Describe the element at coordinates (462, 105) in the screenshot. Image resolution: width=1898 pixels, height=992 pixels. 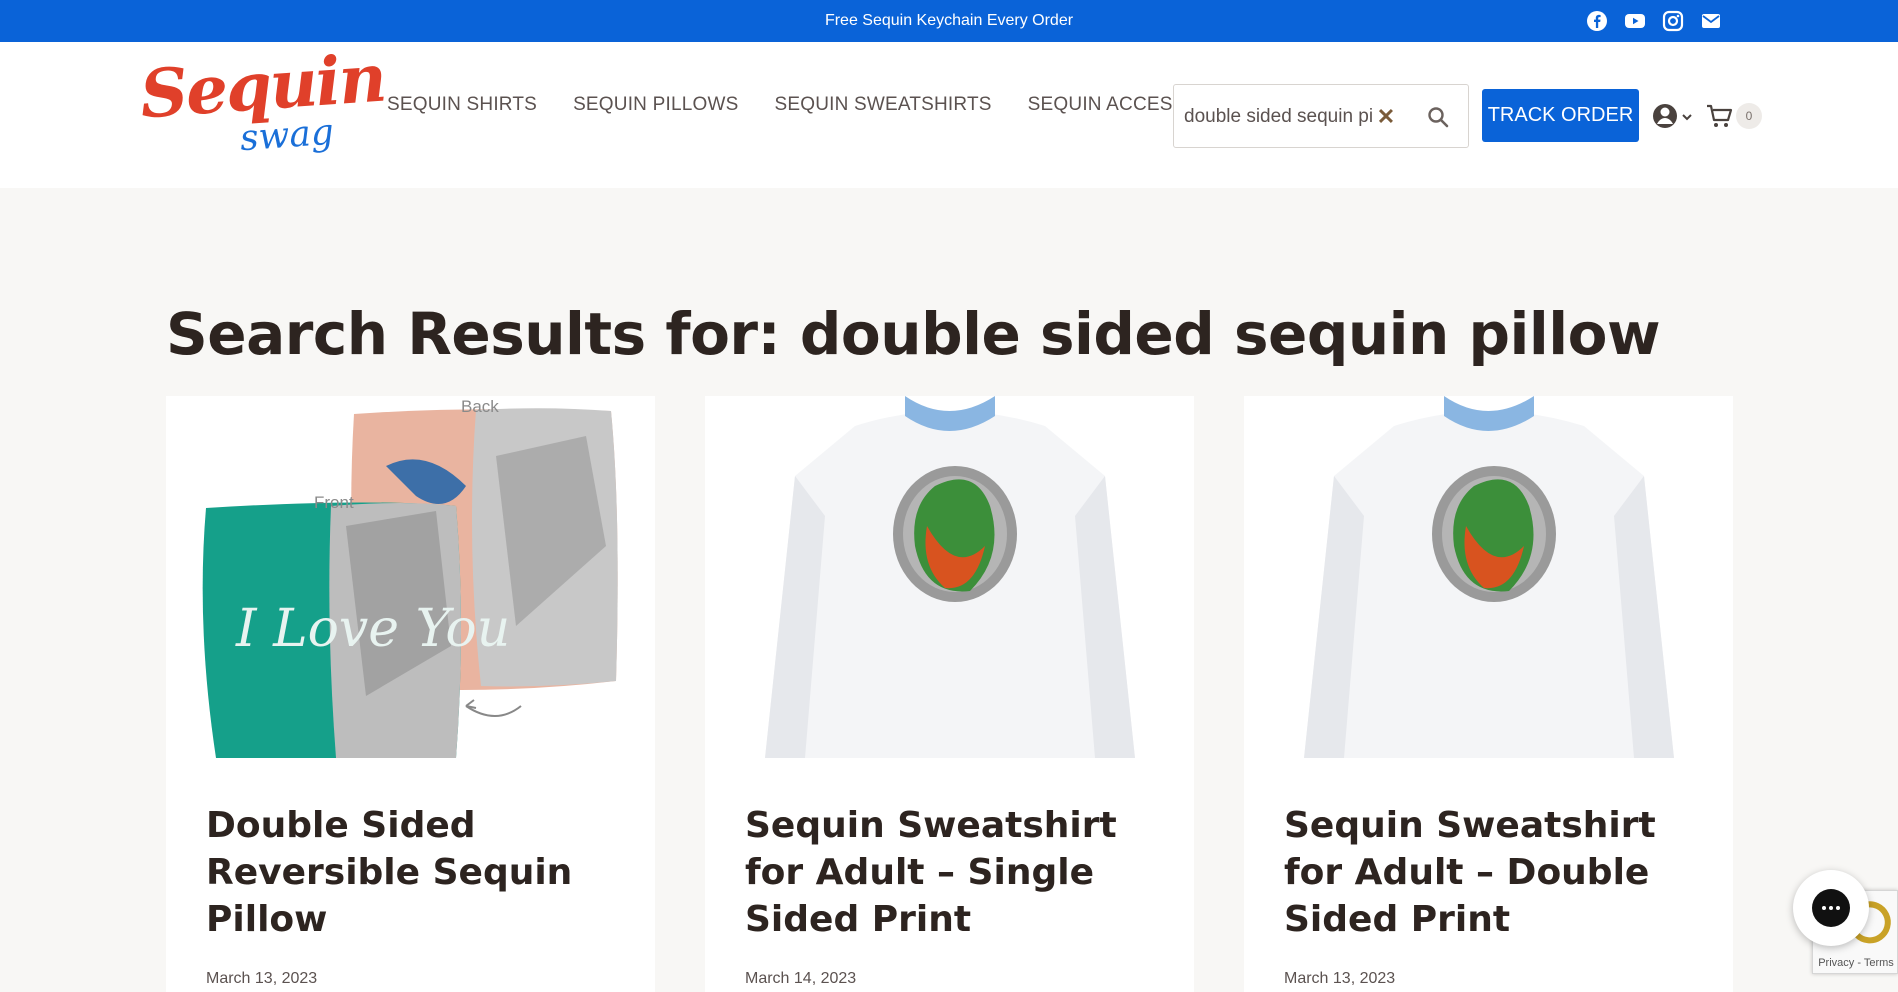
I see `nav-item-sequin-shirts: SEQUIN SHIRTS` at that location.